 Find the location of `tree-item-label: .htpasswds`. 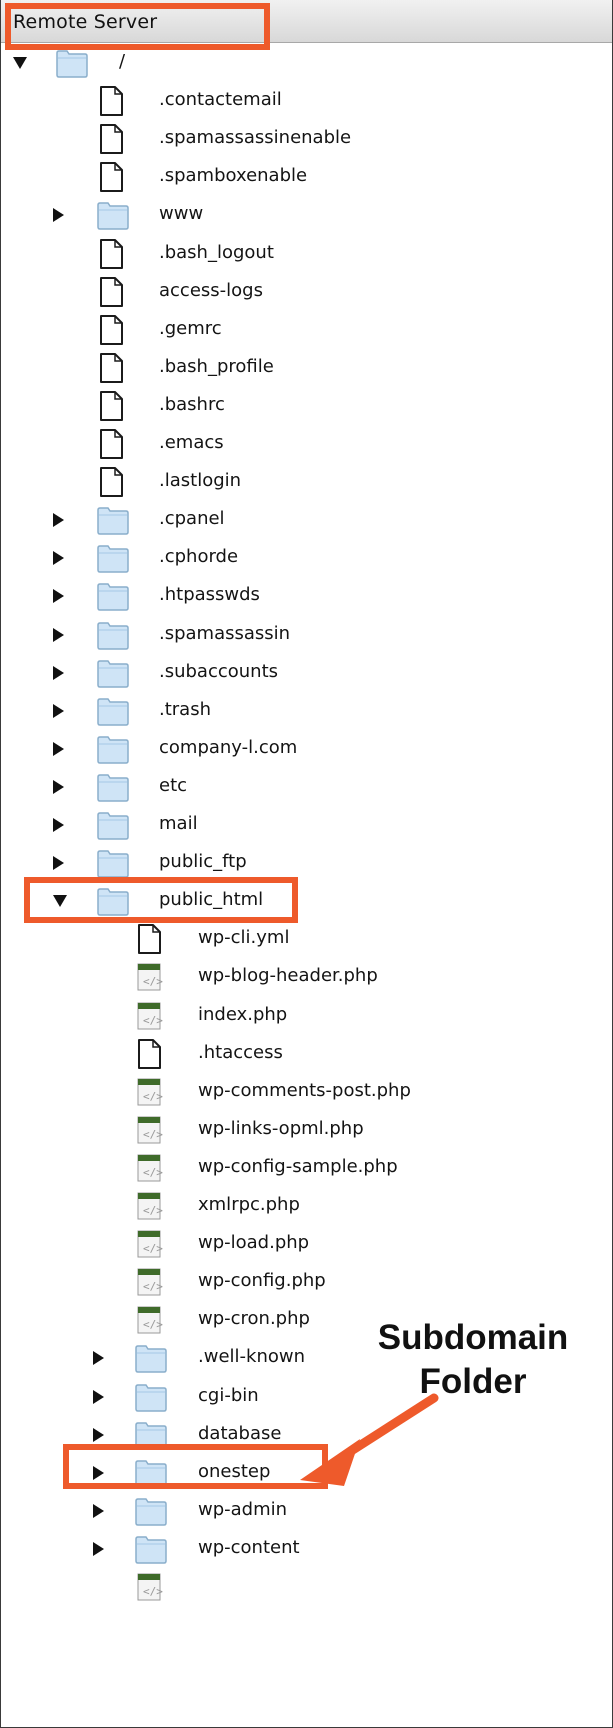

tree-item-label: .htpasswds is located at coordinates (209, 595).